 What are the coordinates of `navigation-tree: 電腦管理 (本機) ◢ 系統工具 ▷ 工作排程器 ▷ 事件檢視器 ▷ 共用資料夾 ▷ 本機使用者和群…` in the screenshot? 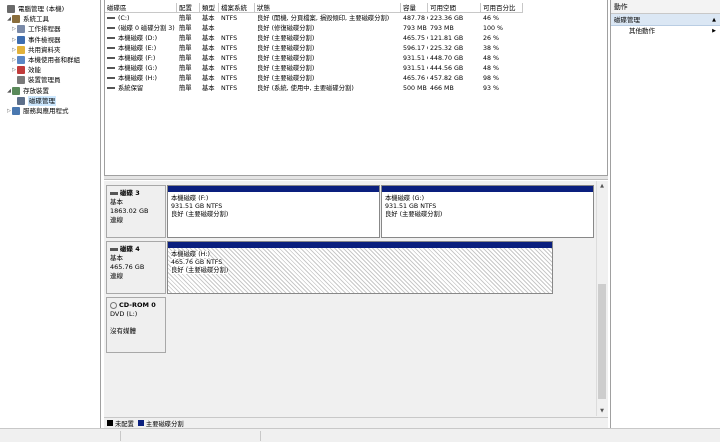 It's located at (50, 214).